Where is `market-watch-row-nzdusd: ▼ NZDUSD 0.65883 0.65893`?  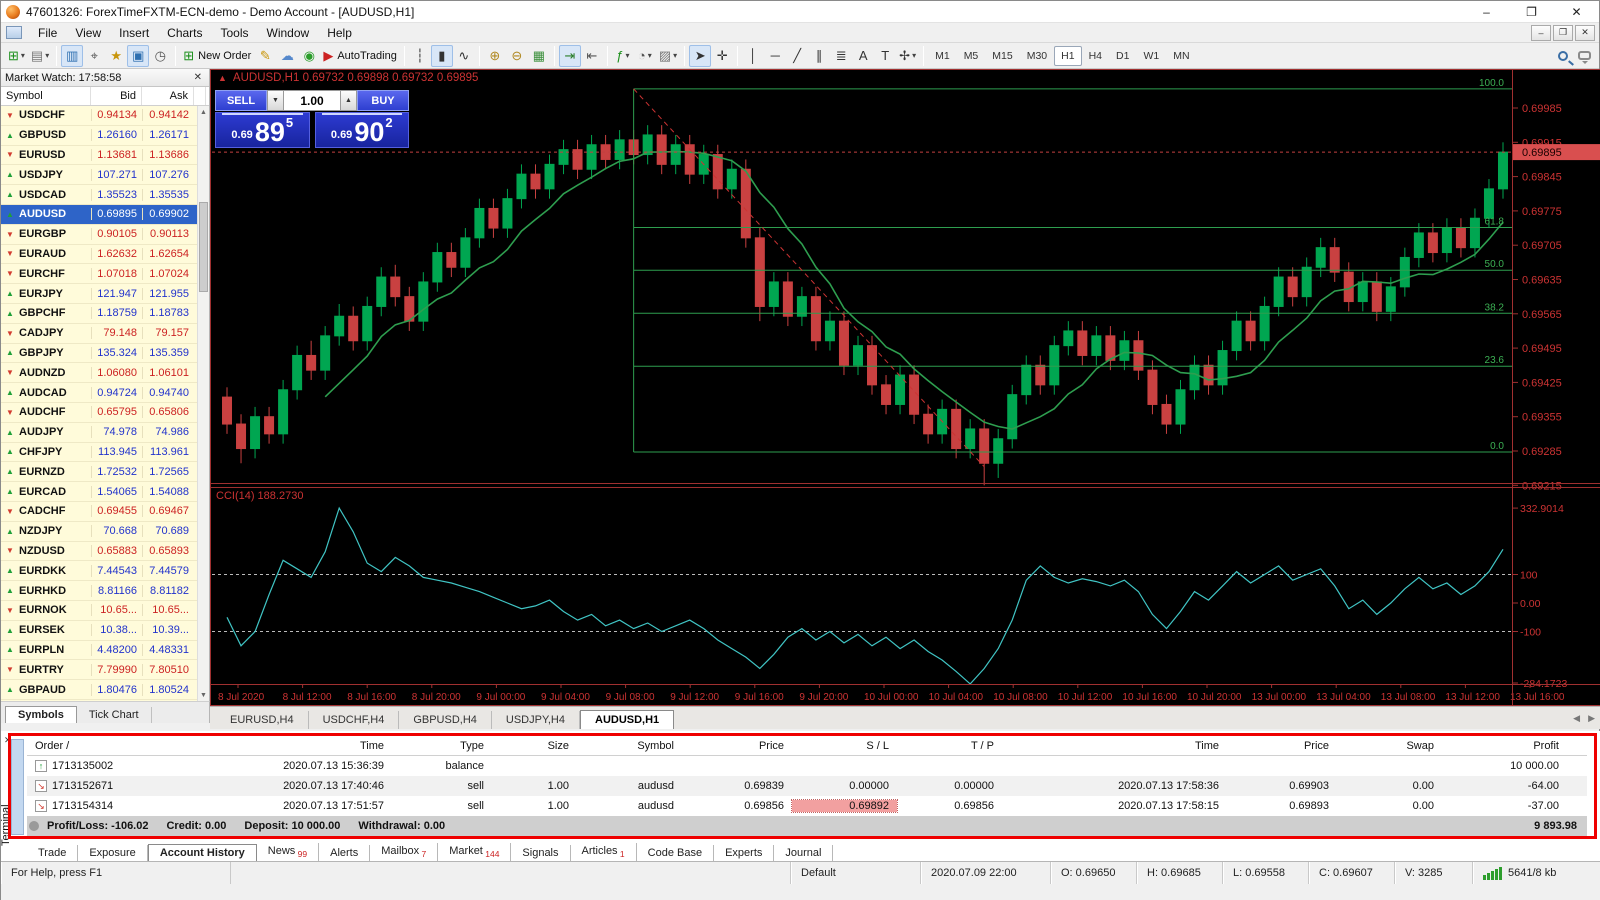 market-watch-row-nzdusd: ▼ NZDUSD 0.65883 0.65893 is located at coordinates (105, 551).